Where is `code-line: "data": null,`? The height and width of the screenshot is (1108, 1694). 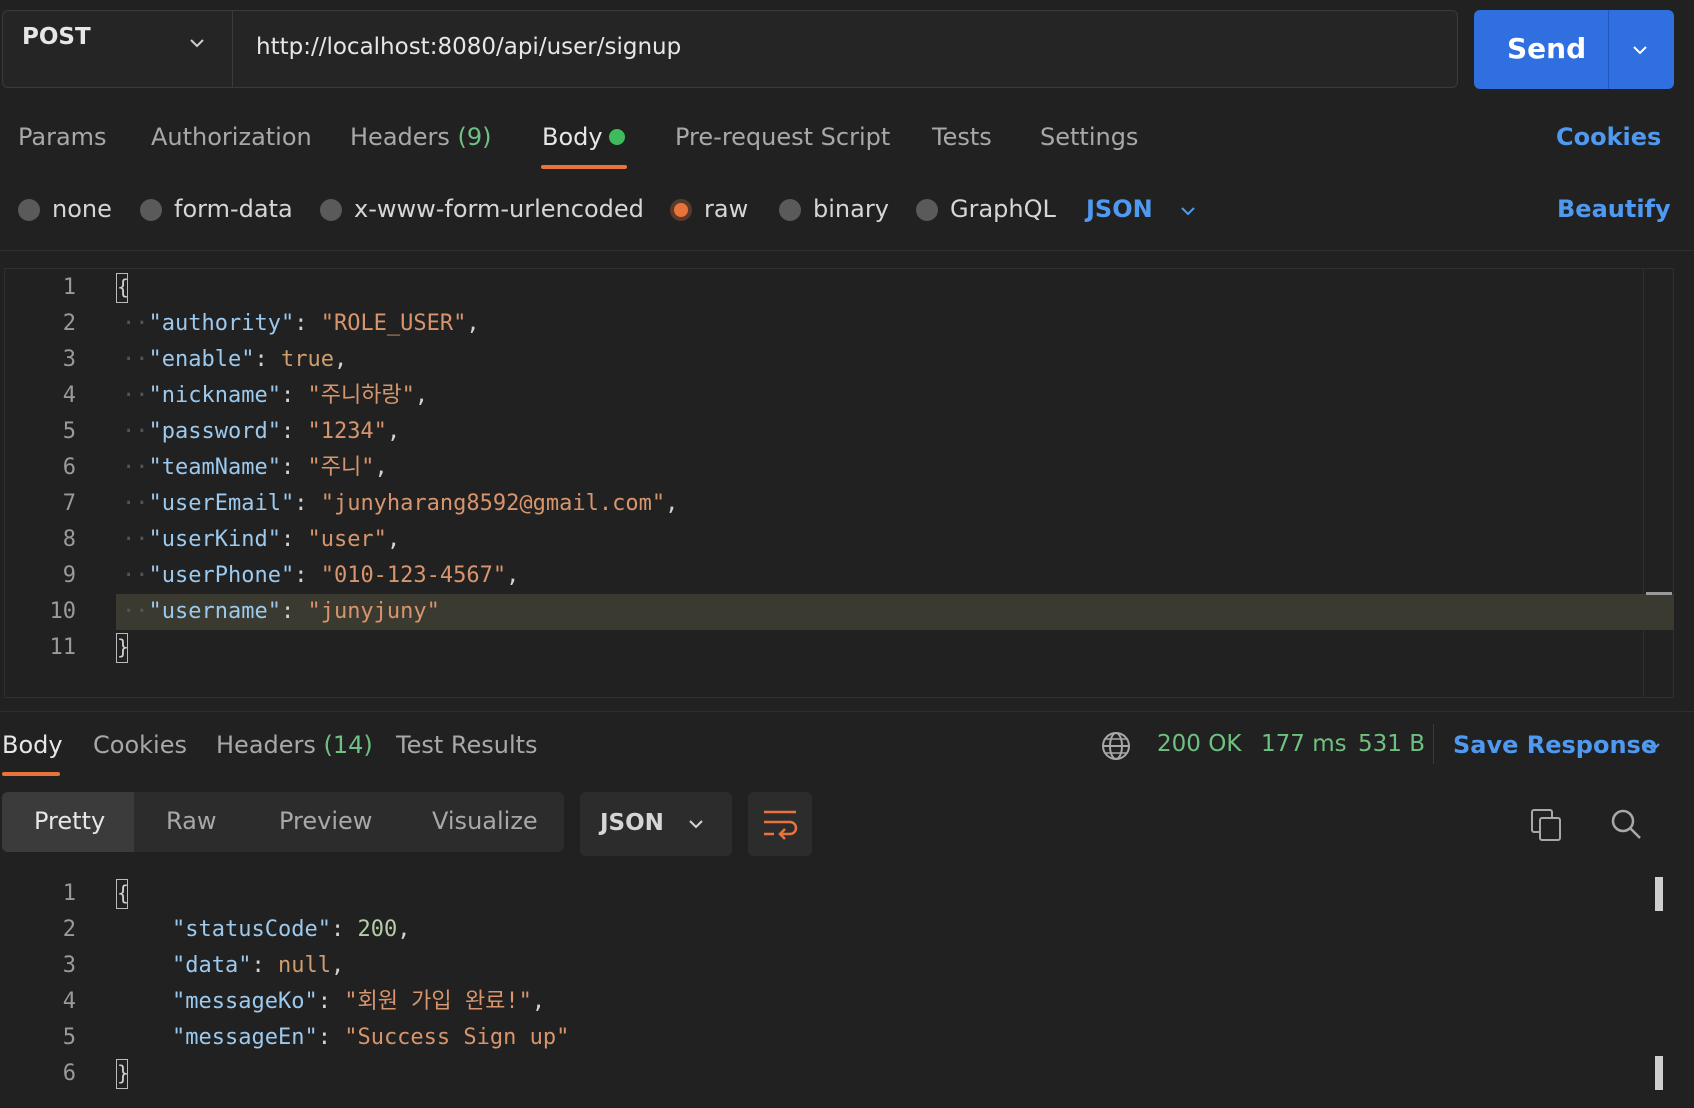 code-line: "data": null, is located at coordinates (258, 966).